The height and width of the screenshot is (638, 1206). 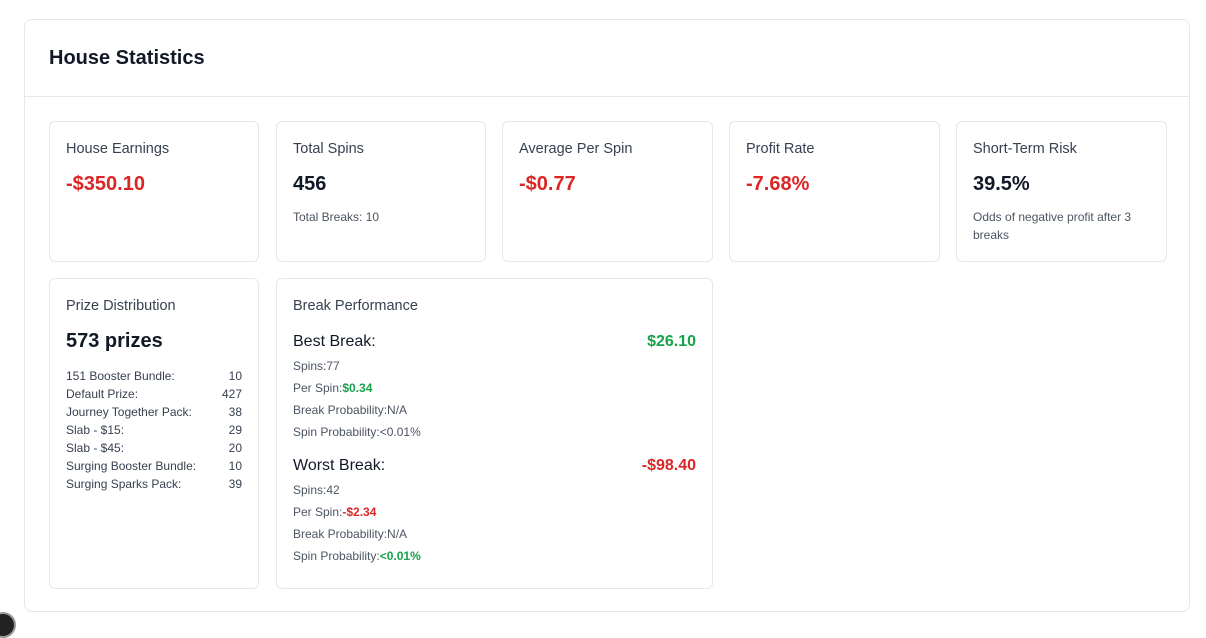 What do you see at coordinates (668, 465) in the screenshot?
I see `worst-break-value: -$98.40` at bounding box center [668, 465].